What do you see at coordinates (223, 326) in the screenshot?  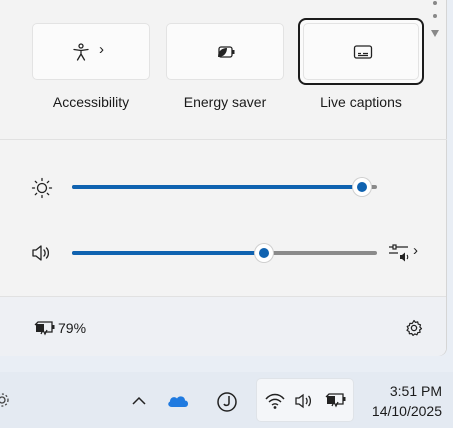 I see `panel-footer: 79%` at bounding box center [223, 326].